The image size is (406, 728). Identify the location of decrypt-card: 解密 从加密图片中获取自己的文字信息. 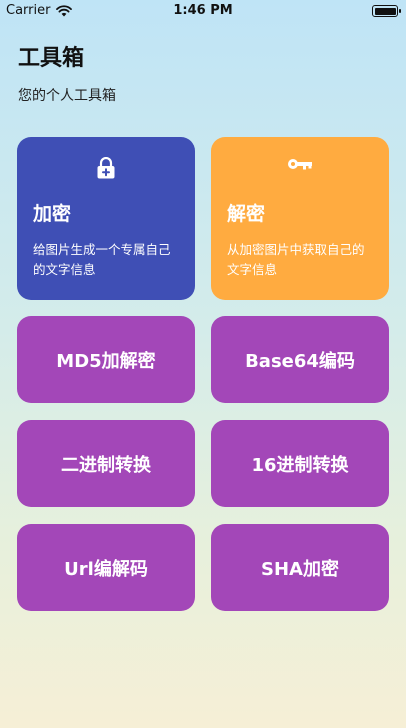
(300, 218).